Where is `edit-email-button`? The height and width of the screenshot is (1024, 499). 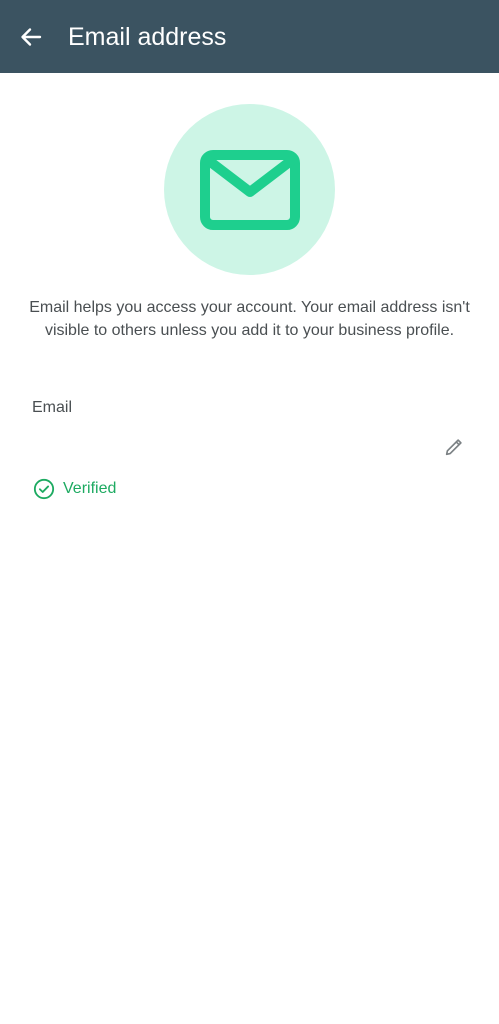 edit-email-button is located at coordinates (454, 447).